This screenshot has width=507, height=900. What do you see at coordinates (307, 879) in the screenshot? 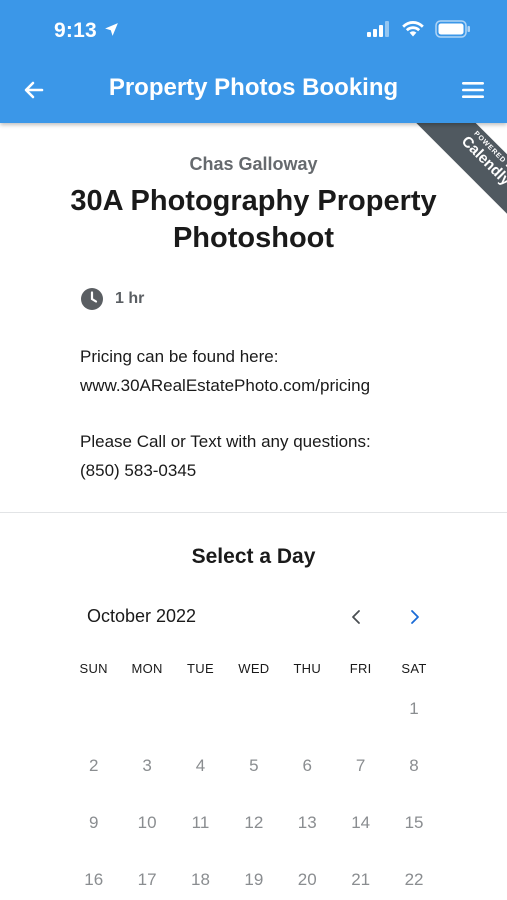
I see `calendar-day: 20` at bounding box center [307, 879].